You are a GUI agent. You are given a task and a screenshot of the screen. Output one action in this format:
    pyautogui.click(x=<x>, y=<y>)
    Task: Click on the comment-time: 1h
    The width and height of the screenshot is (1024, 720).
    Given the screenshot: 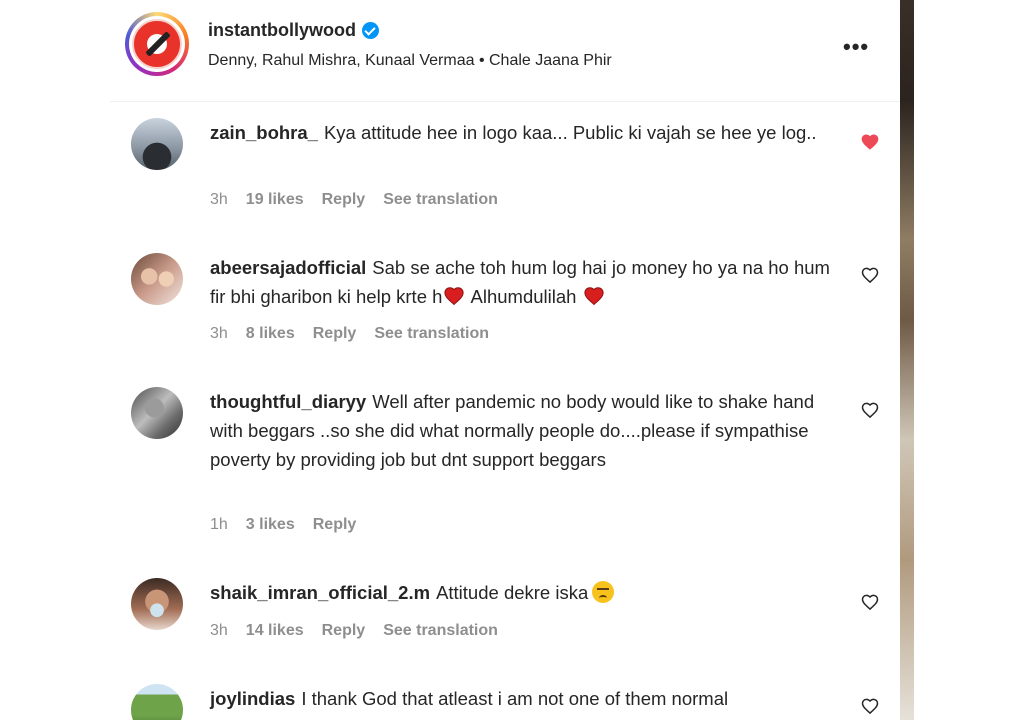 What is the action you would take?
    pyautogui.click(x=219, y=525)
    